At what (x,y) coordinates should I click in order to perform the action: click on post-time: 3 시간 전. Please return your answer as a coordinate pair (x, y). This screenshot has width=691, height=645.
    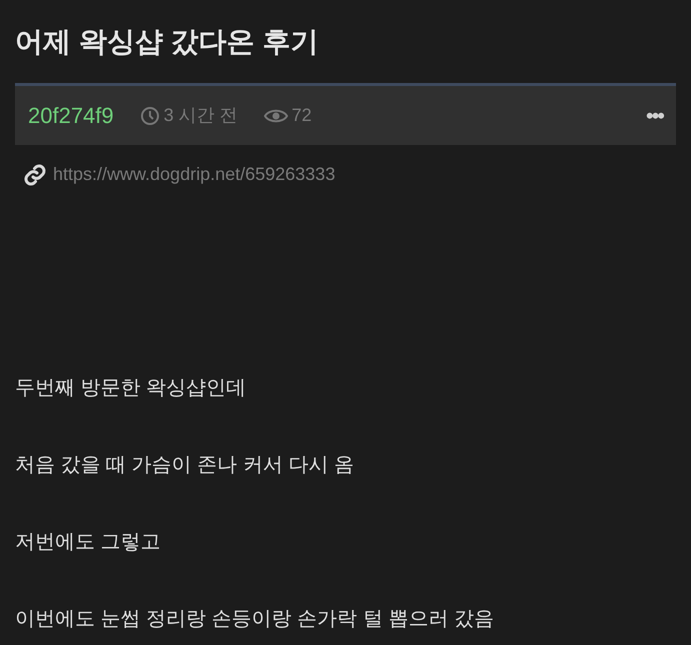
    Looking at the image, I should click on (201, 115).